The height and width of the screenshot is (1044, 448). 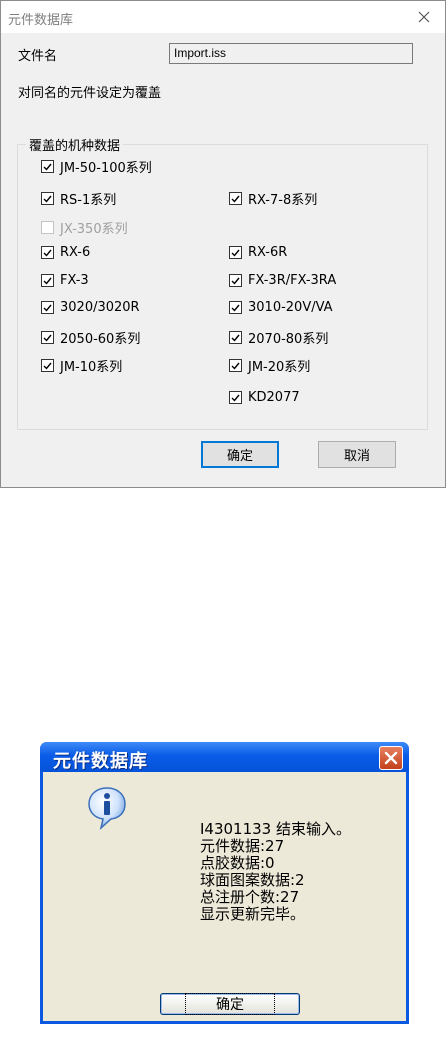 I want to click on checkbox-rx-6r: RX-6R, so click(x=258, y=252).